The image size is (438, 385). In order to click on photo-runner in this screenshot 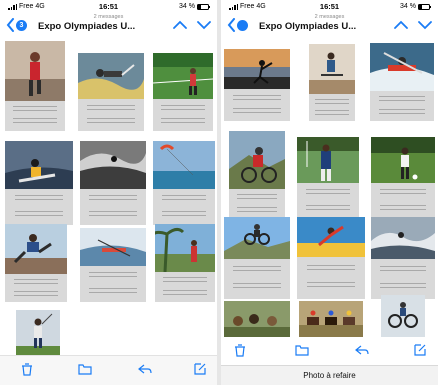, I will do `click(35, 71)`.